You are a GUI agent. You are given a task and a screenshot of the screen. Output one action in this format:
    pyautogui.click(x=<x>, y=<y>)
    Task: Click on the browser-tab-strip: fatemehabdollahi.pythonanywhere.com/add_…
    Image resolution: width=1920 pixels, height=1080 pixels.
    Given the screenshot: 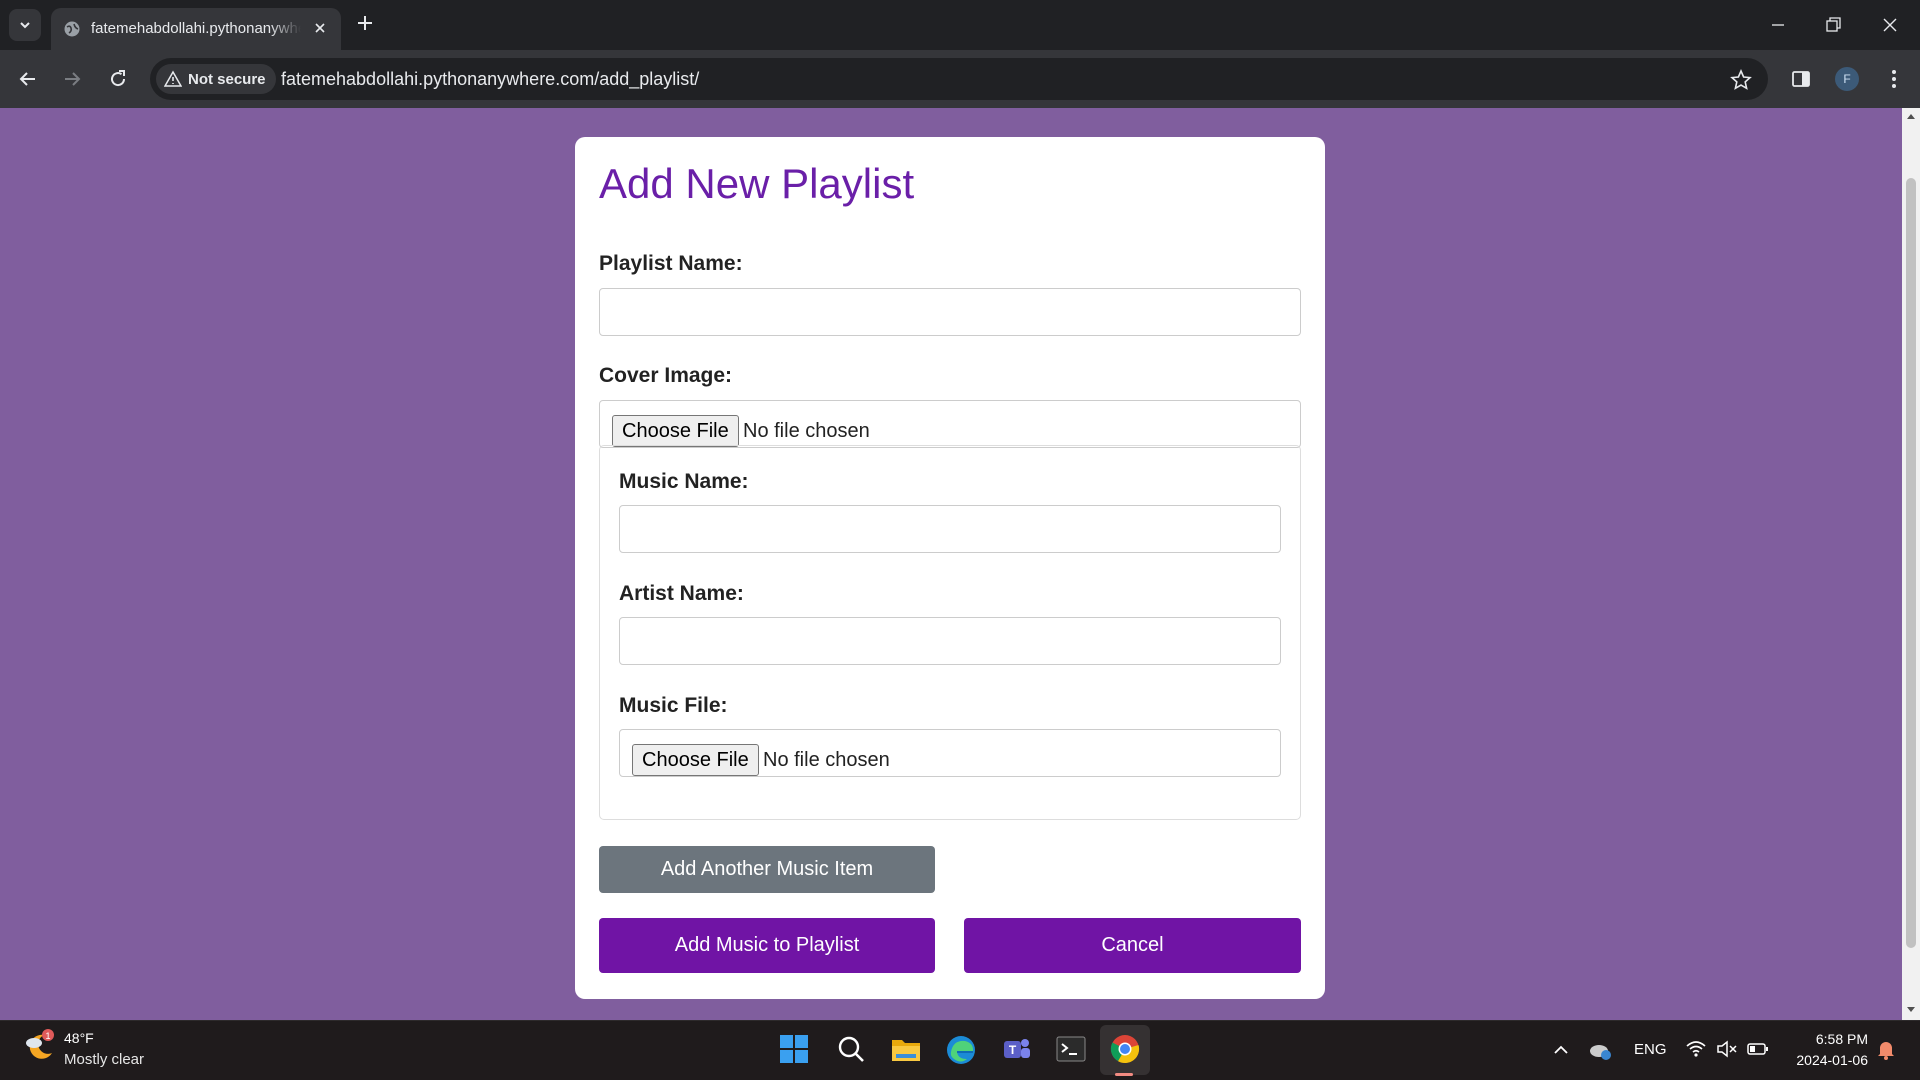 What is the action you would take?
    pyautogui.click(x=960, y=25)
    